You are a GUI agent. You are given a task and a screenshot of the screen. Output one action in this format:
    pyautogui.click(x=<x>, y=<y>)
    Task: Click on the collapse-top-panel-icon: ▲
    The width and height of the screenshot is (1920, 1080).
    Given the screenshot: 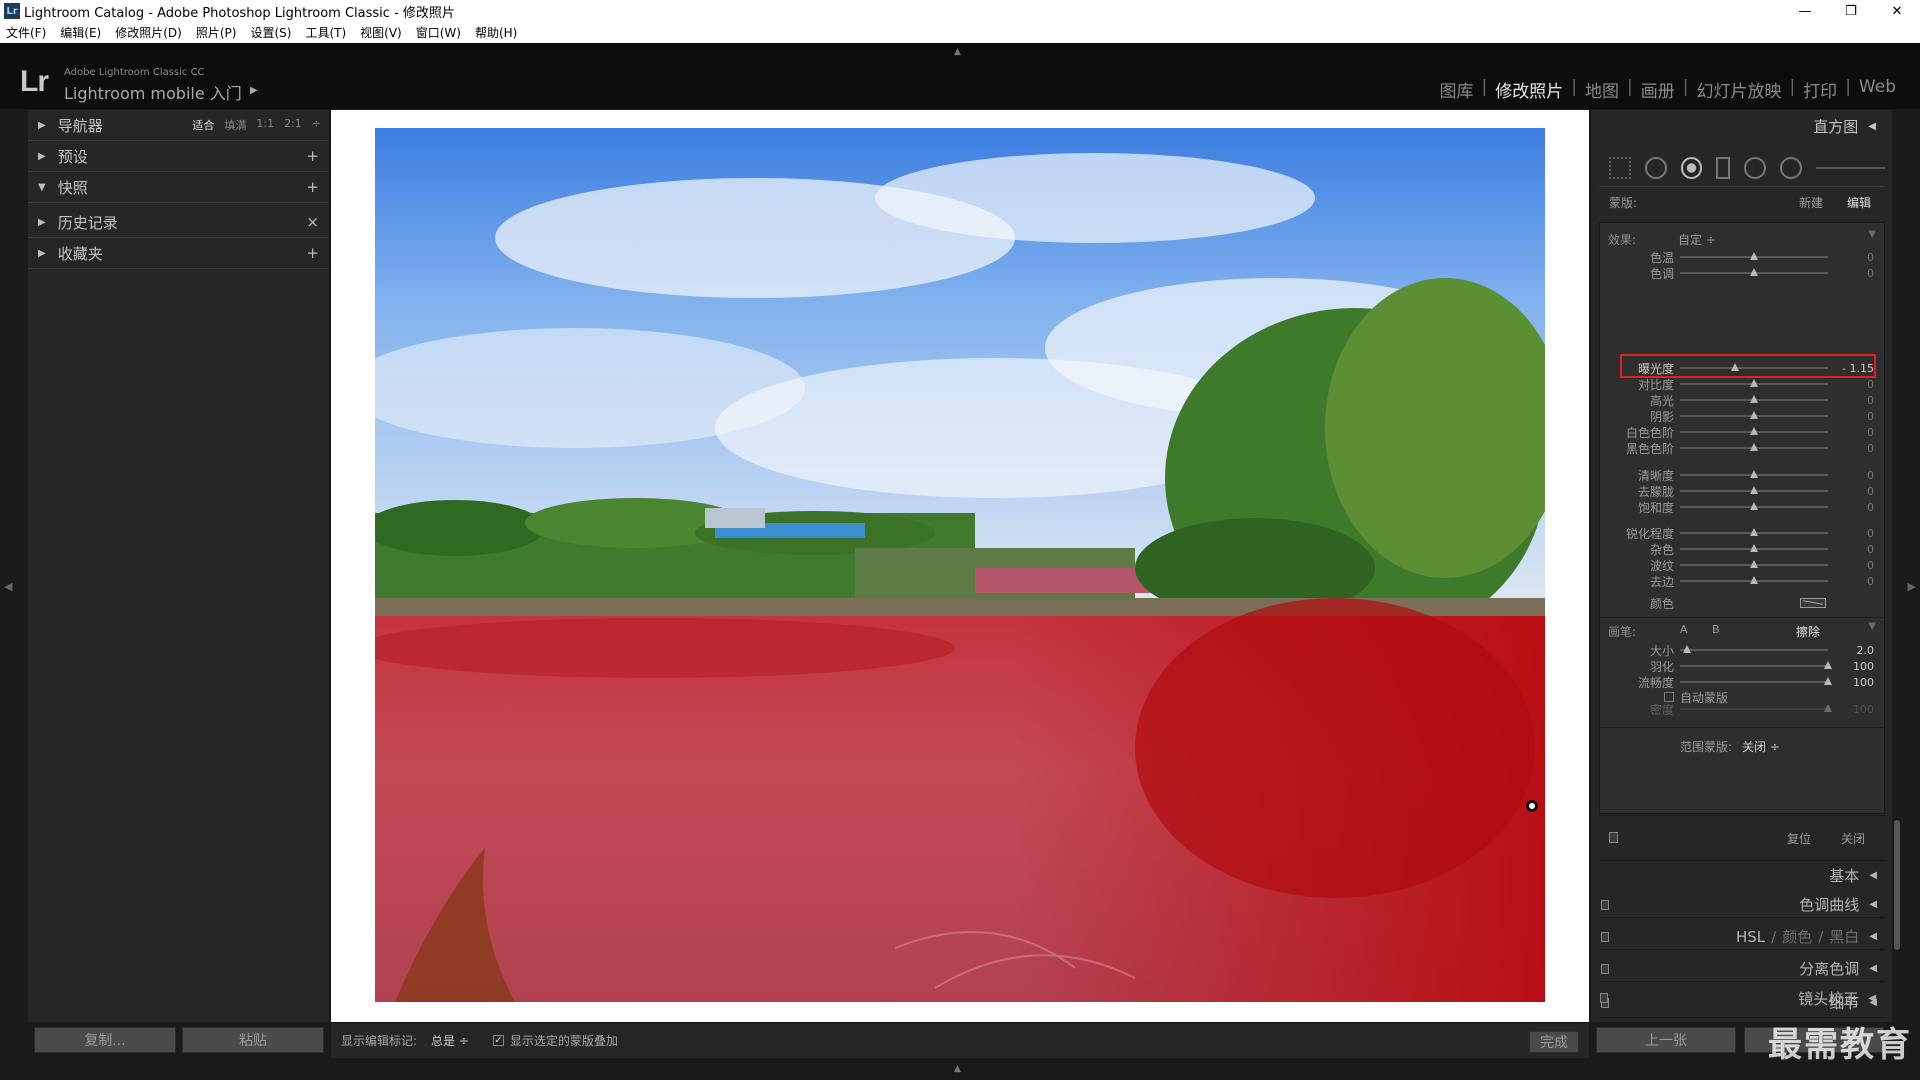 What is the action you would take?
    pyautogui.click(x=957, y=52)
    